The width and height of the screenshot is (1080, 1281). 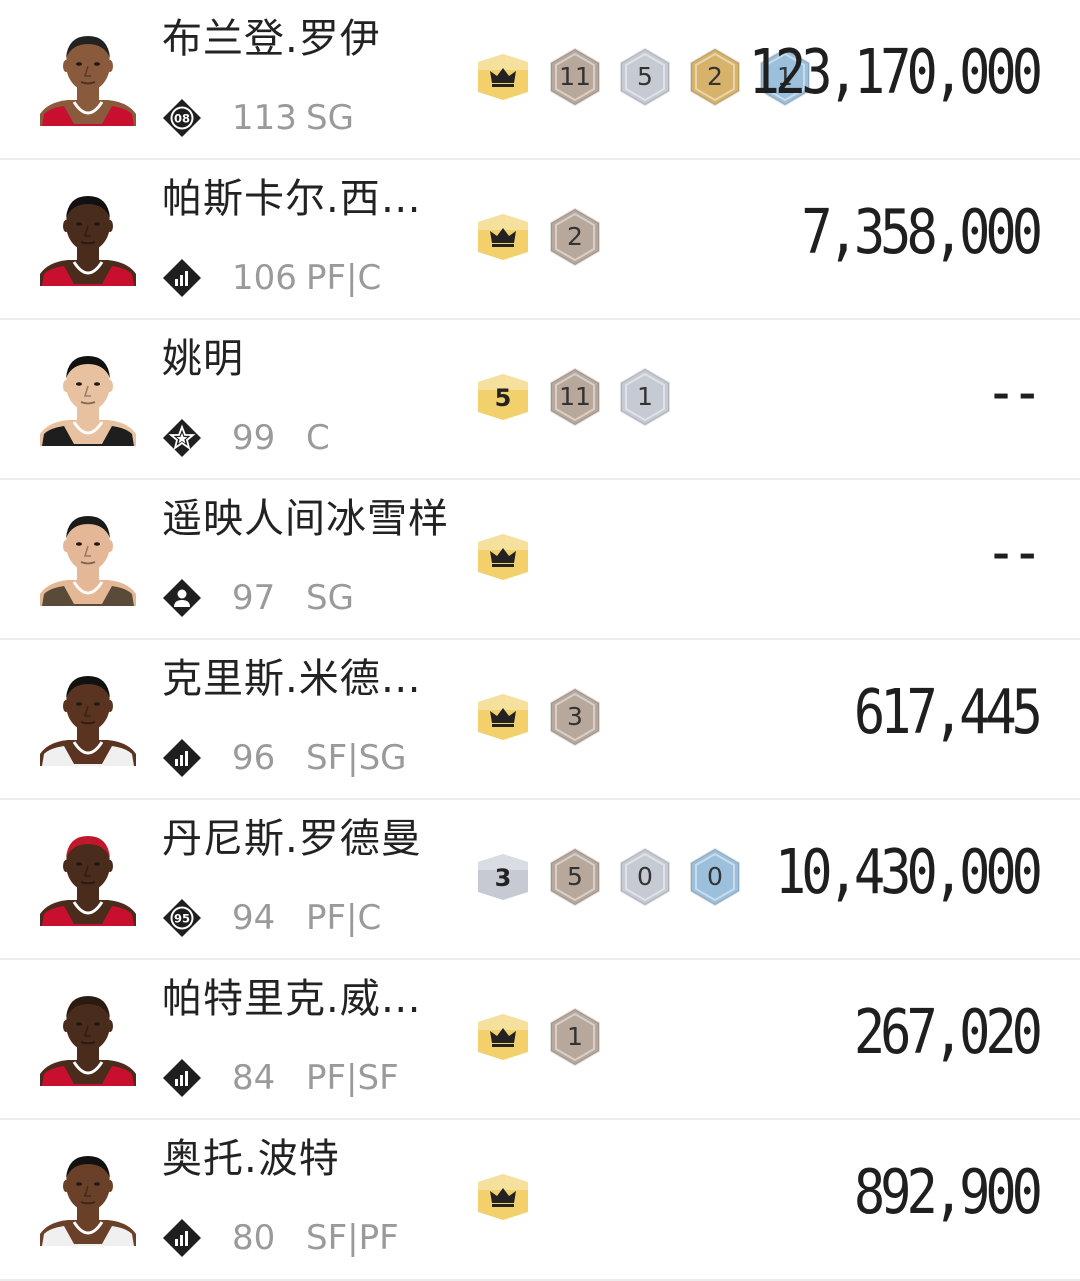 I want to click on bronze-hex-badge: 5, so click(x=575, y=877).